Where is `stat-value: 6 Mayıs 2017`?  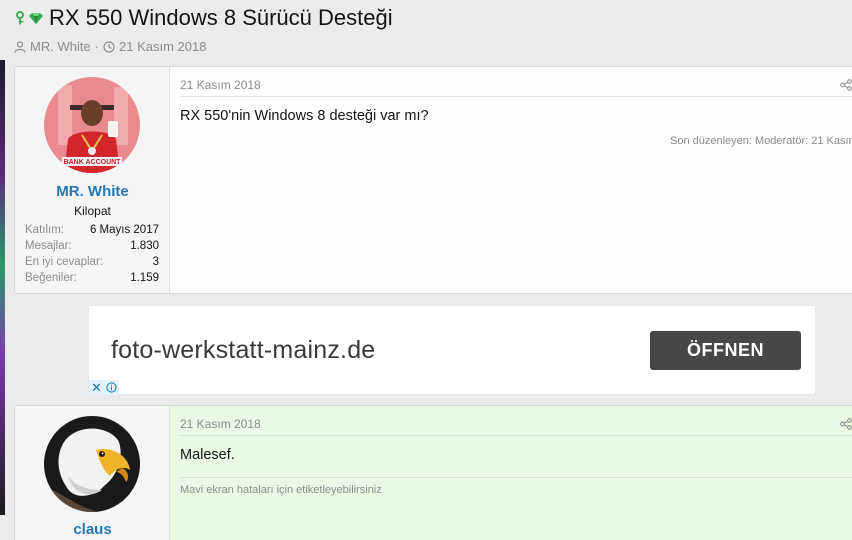 stat-value: 6 Mayıs 2017 is located at coordinates (124, 230).